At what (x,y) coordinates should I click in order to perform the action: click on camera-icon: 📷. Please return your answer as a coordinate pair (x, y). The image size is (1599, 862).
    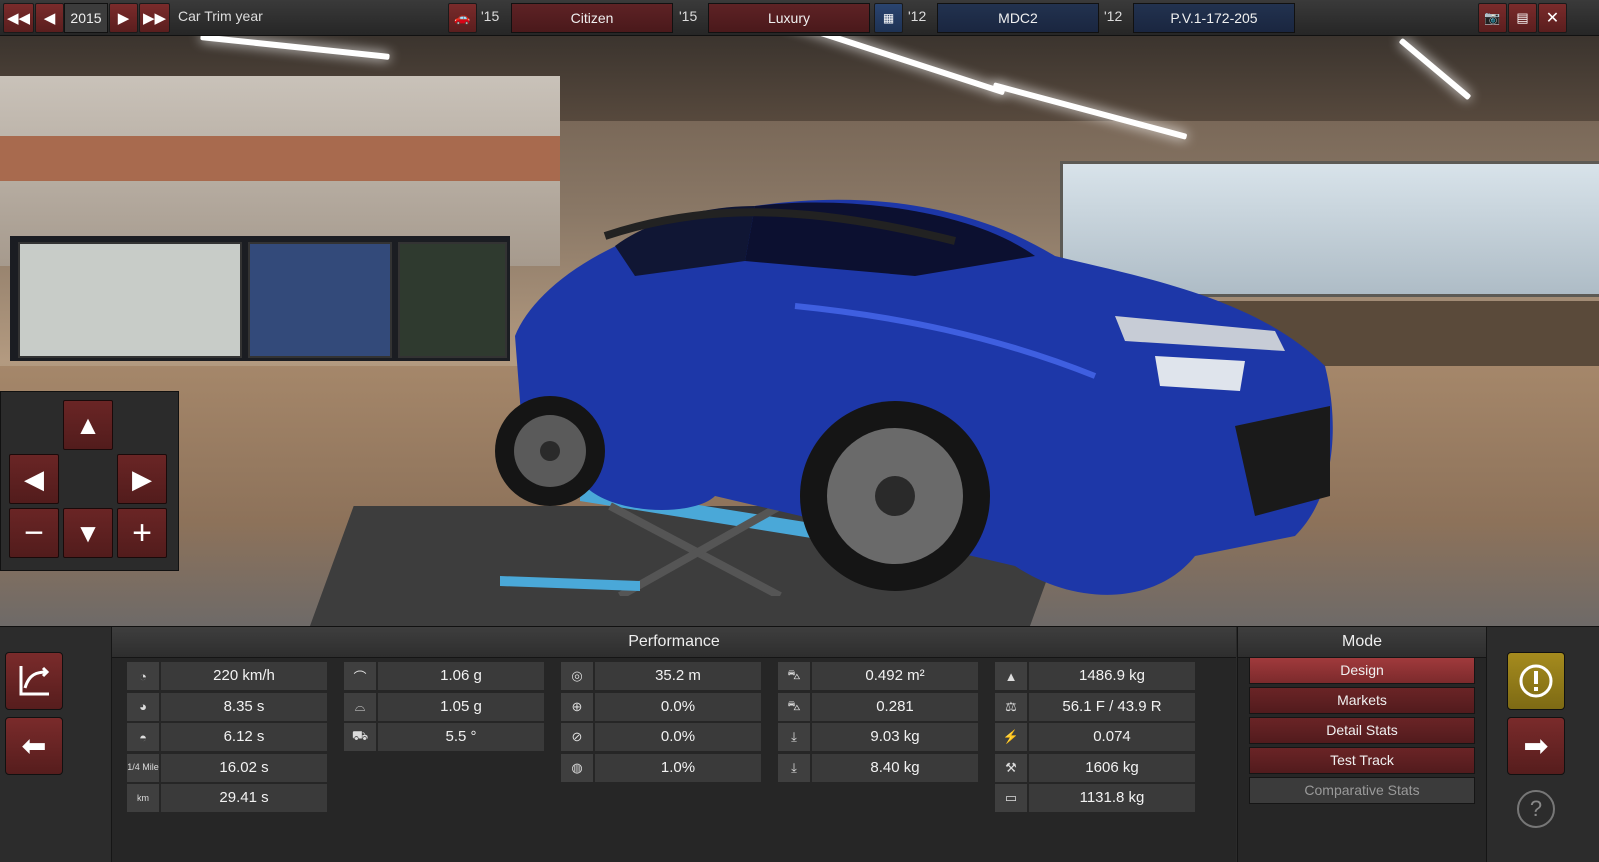
    Looking at the image, I should click on (1492, 18).